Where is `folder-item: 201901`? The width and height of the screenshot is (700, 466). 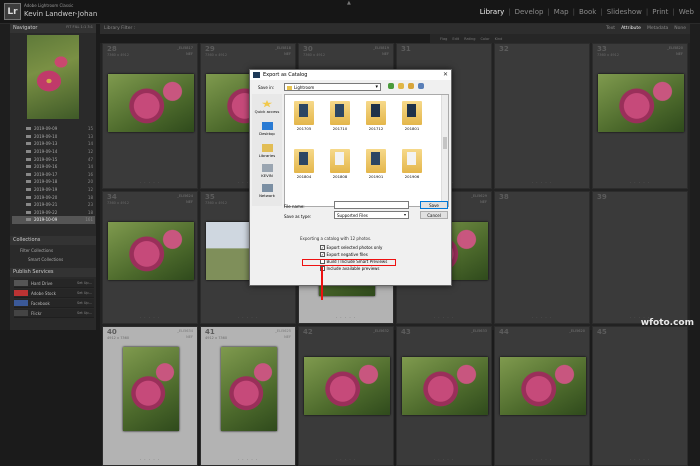 folder-item: 201901 is located at coordinates (376, 165).